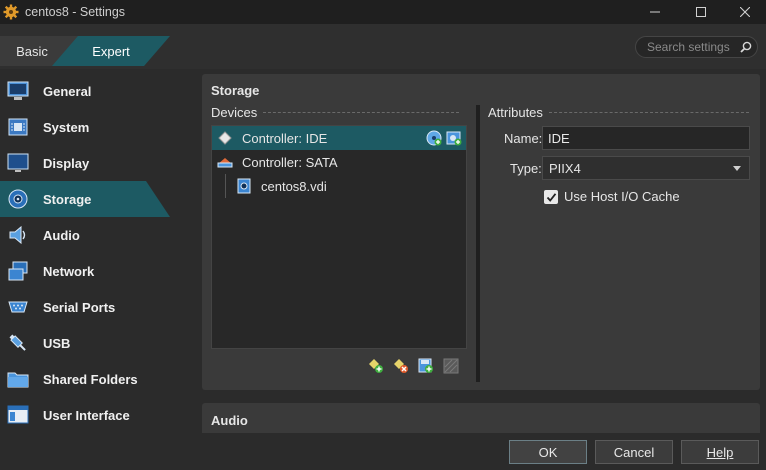  What do you see at coordinates (290, 162) in the screenshot?
I see `tree-item-label: Controller: SATA` at bounding box center [290, 162].